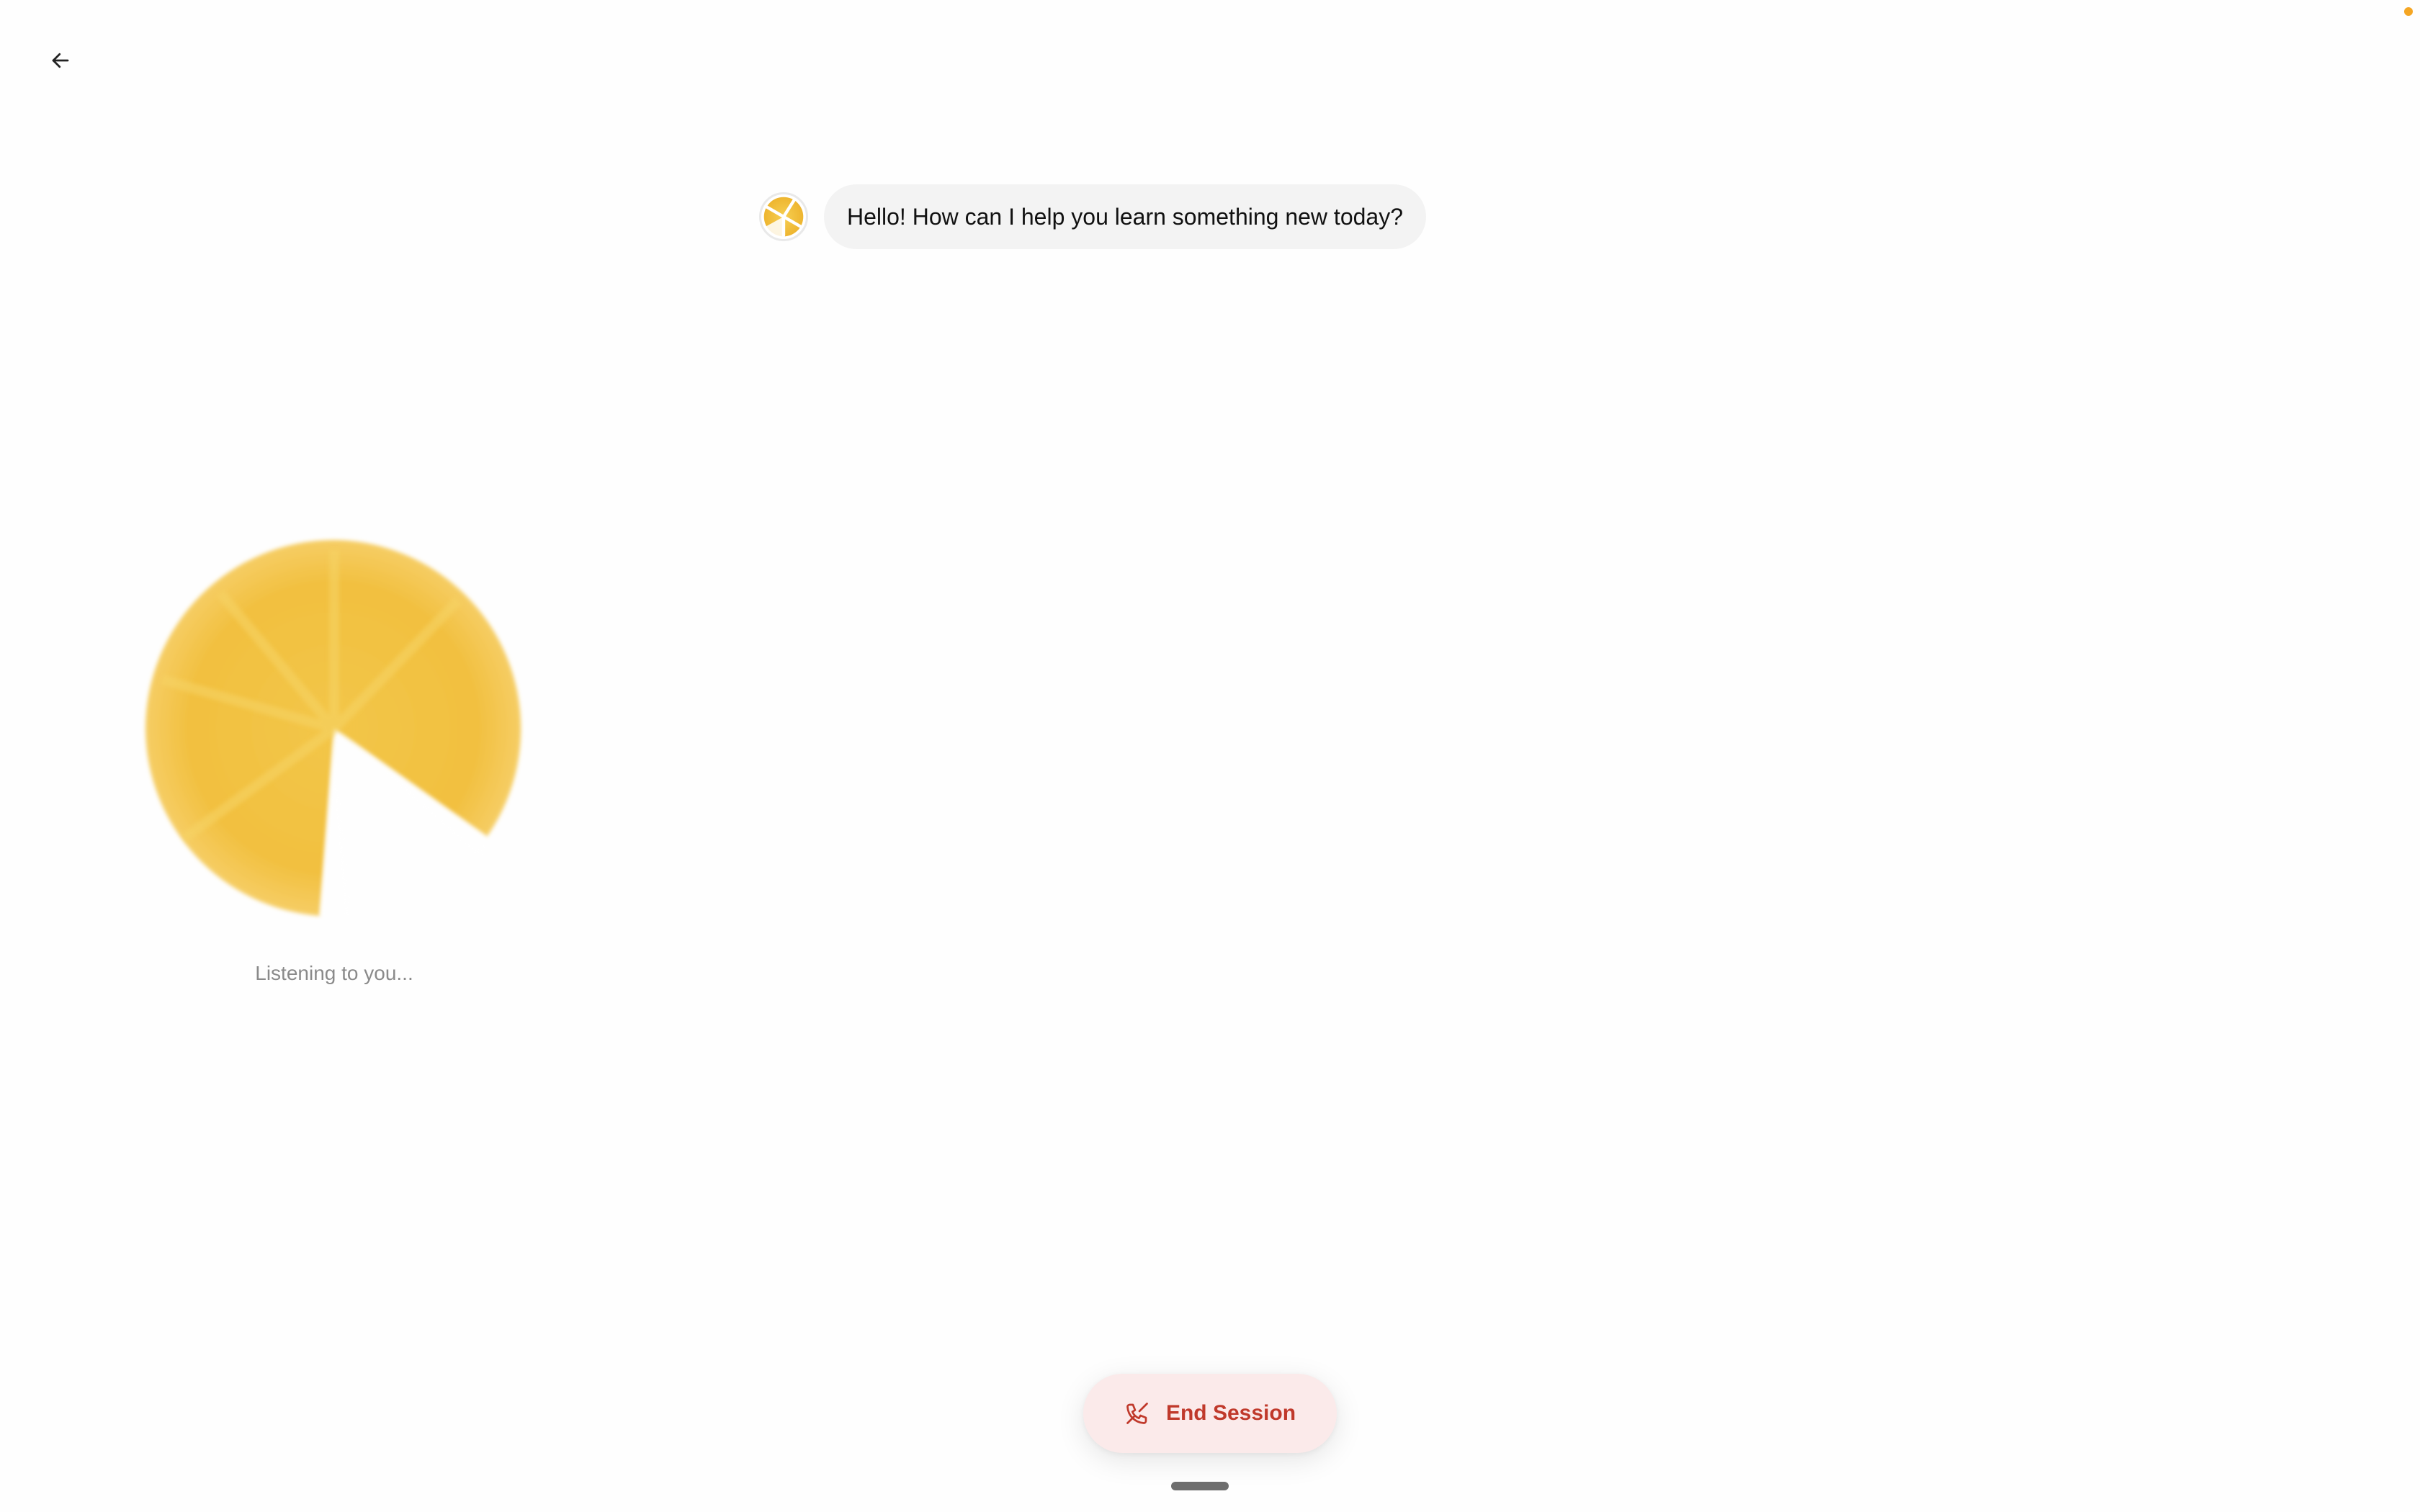 The height and width of the screenshot is (1512, 2420). I want to click on end-session-label: End Session, so click(1230, 1413).